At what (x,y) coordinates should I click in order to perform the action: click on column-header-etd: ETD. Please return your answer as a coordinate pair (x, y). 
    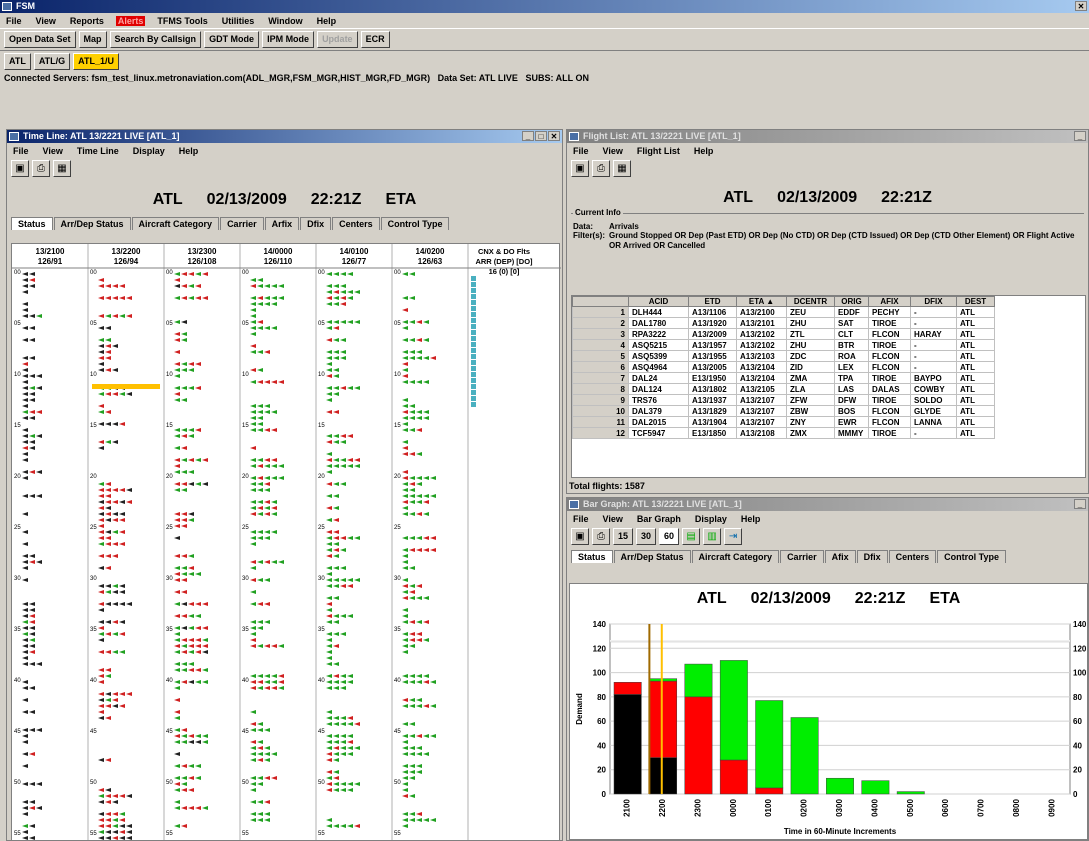
    Looking at the image, I should click on (712, 301).